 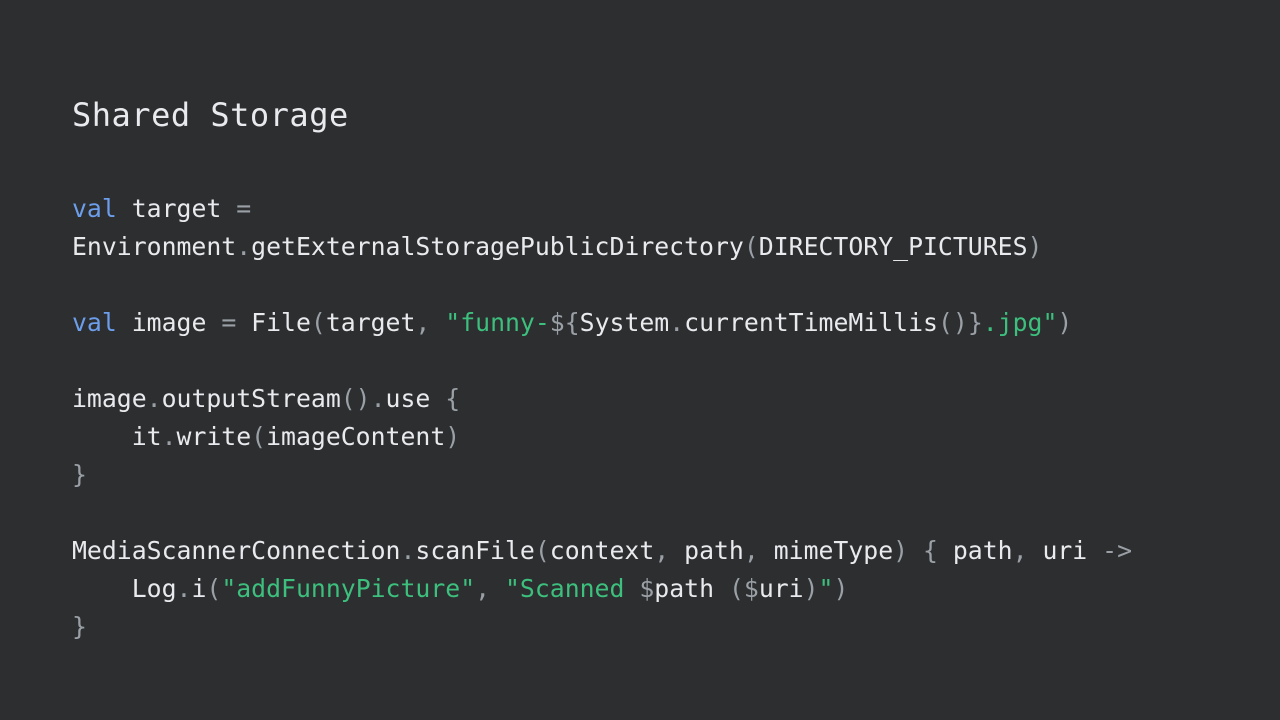 What do you see at coordinates (602, 209) in the screenshot?
I see `code-line: val target =` at bounding box center [602, 209].